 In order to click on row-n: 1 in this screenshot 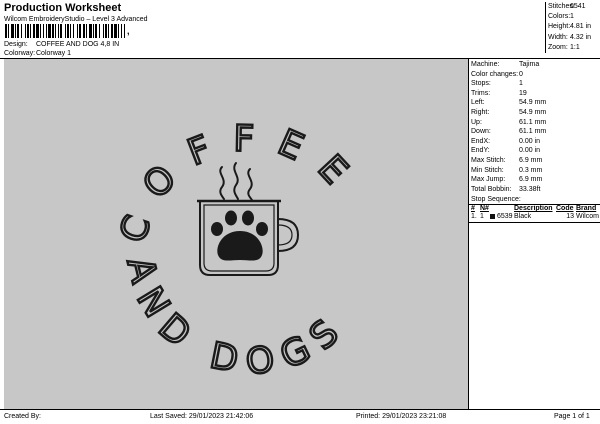, I will do `click(482, 217)`.